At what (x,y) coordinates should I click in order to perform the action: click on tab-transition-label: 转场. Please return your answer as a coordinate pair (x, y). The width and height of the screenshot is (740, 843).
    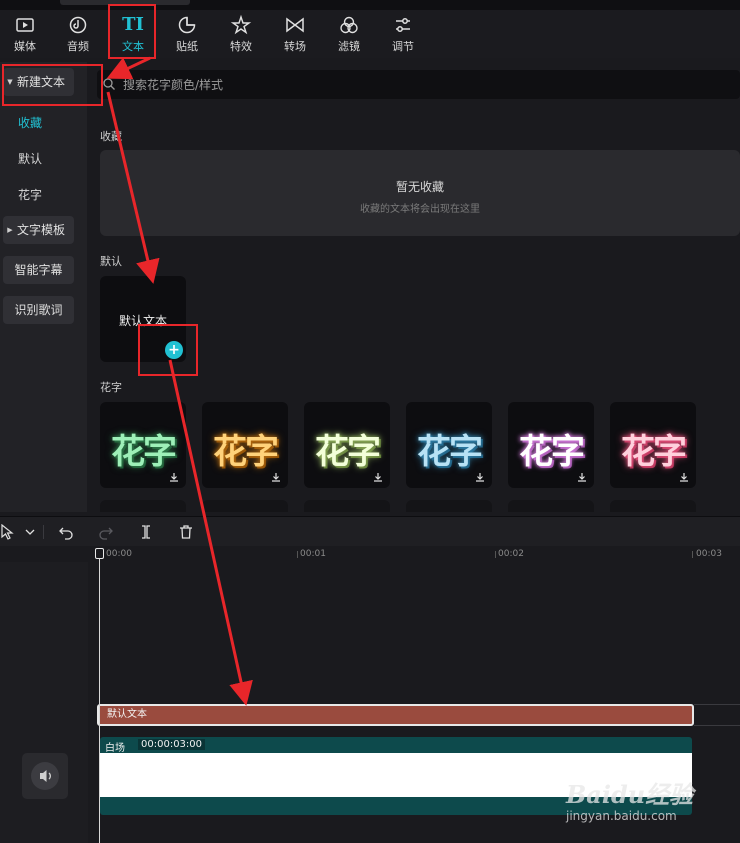
    Looking at the image, I should click on (295, 46).